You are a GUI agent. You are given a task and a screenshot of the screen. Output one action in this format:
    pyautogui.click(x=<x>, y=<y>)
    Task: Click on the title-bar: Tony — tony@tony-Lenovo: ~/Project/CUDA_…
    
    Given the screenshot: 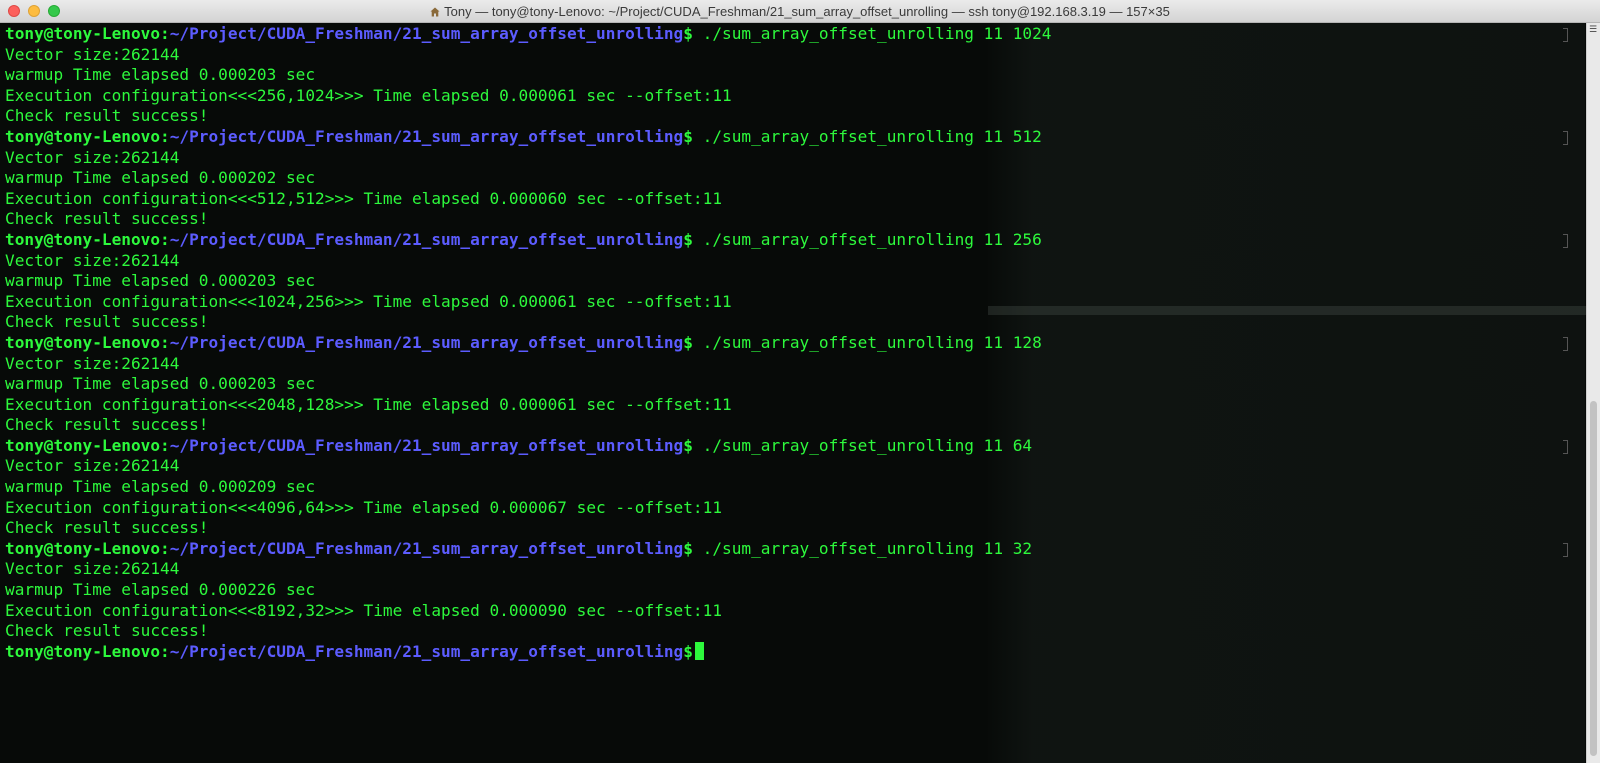 What is the action you would take?
    pyautogui.click(x=800, y=11)
    